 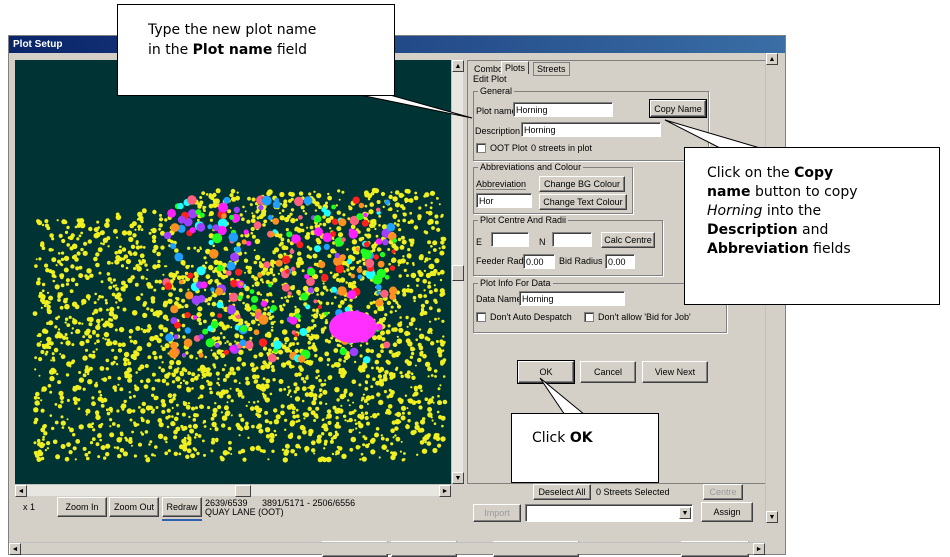 What do you see at coordinates (685, 513) in the screenshot?
I see `import-select-chevron-down-icon: ▼` at bounding box center [685, 513].